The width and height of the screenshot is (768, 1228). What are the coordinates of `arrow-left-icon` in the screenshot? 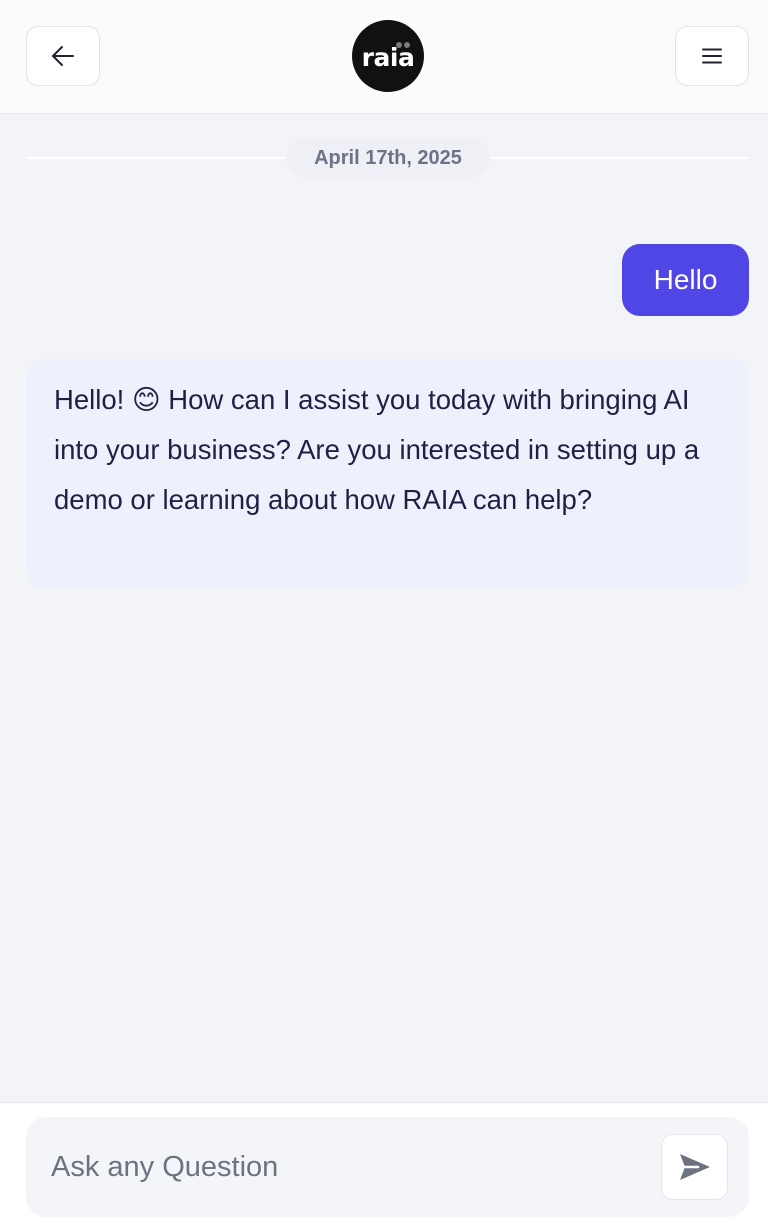 It's located at (63, 56).